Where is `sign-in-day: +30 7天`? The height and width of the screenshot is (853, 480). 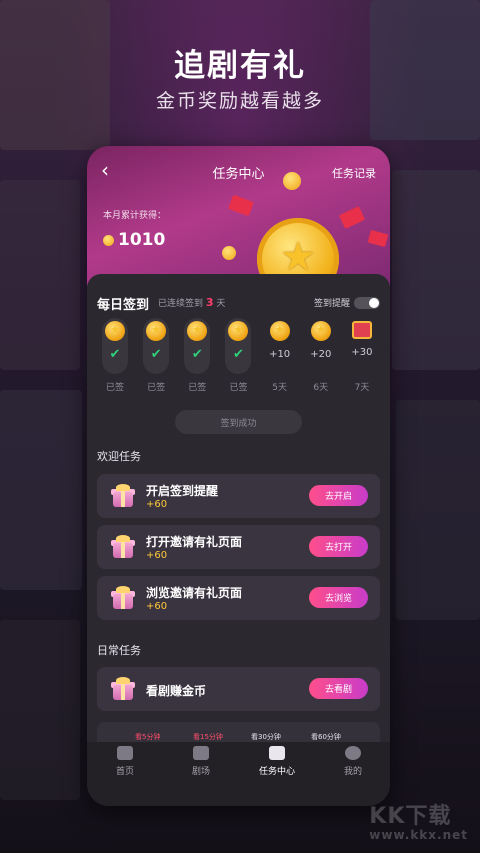
sign-in-day: +30 7天 is located at coordinates (362, 355).